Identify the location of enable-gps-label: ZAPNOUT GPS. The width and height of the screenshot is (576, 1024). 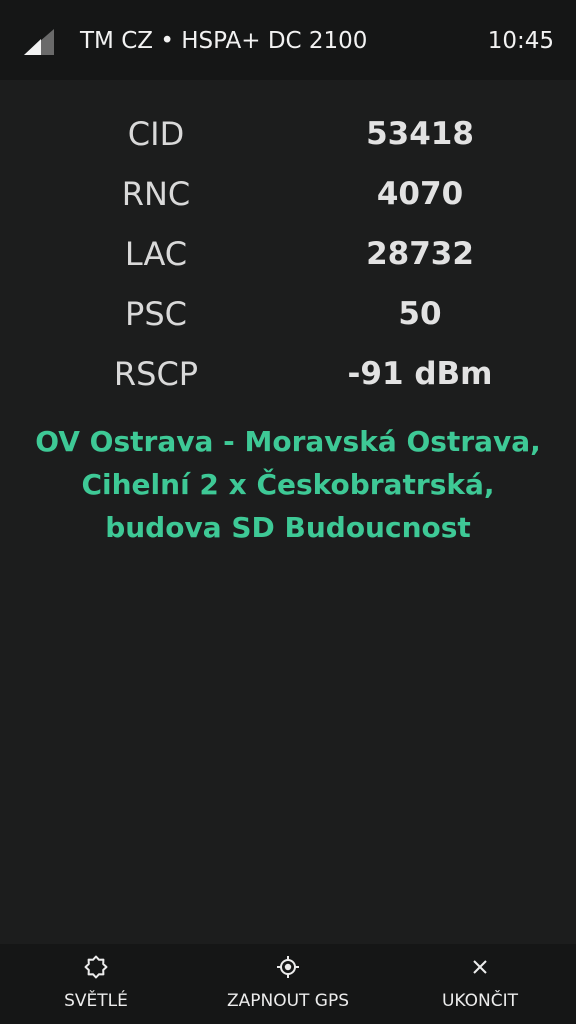
(288, 1001).